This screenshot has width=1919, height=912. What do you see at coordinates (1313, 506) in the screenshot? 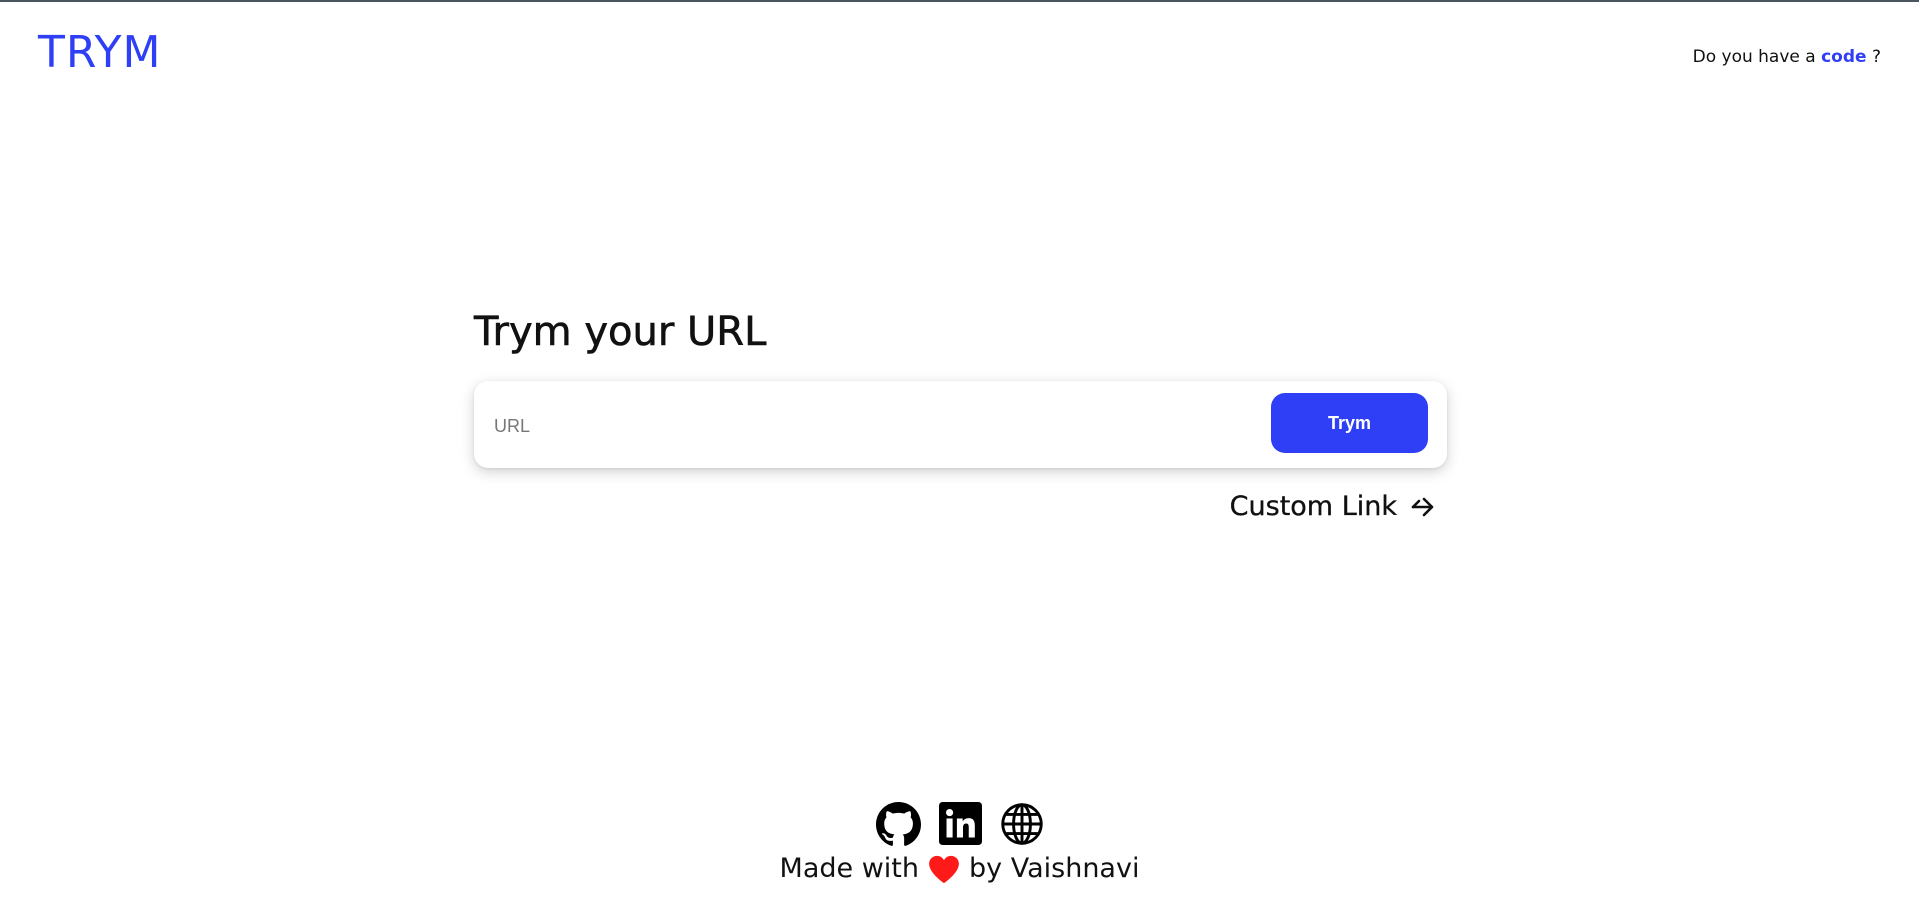
I see `custom-link-label: Custom Link` at bounding box center [1313, 506].